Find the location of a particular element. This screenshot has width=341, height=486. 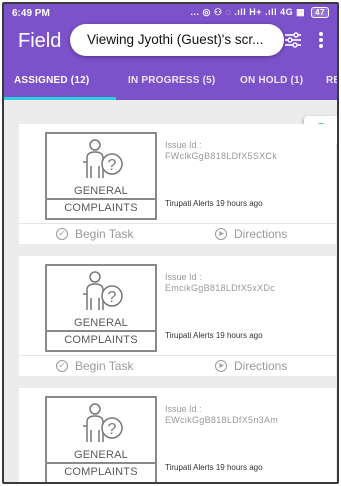

app-title: Field is located at coordinates (40, 41).